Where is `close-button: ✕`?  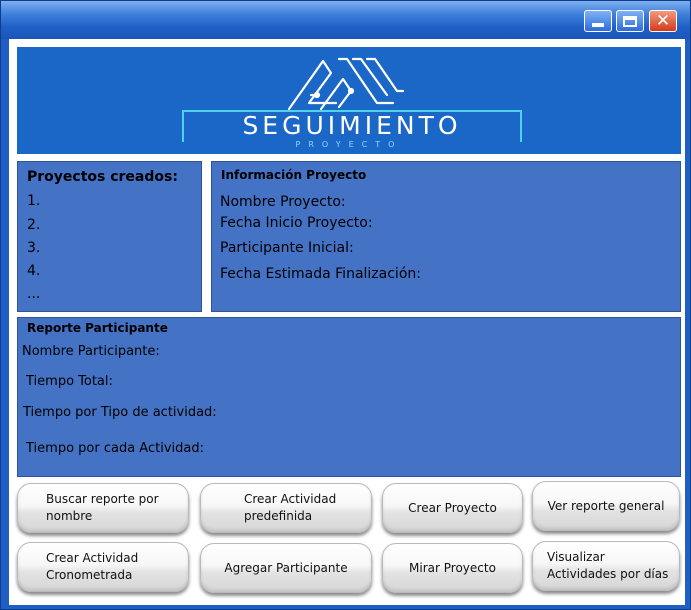
close-button: ✕ is located at coordinates (663, 21).